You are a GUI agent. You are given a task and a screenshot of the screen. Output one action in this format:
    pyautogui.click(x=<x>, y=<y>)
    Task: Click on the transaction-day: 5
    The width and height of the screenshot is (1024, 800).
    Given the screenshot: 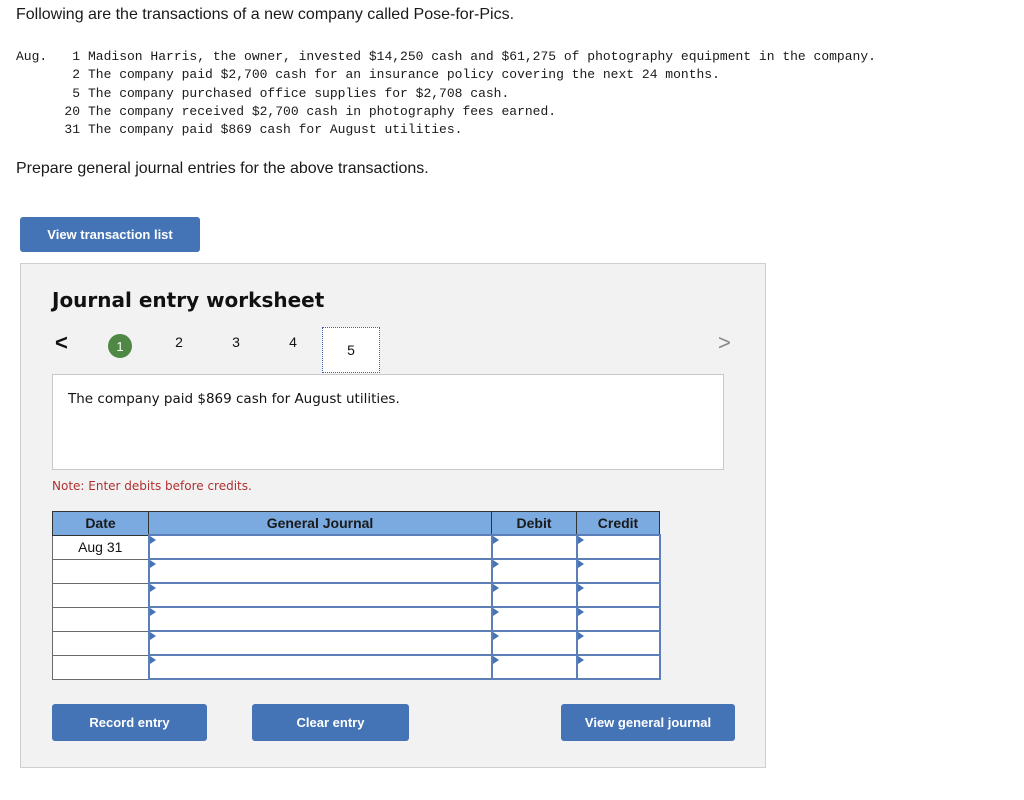 What is the action you would take?
    pyautogui.click(x=76, y=93)
    